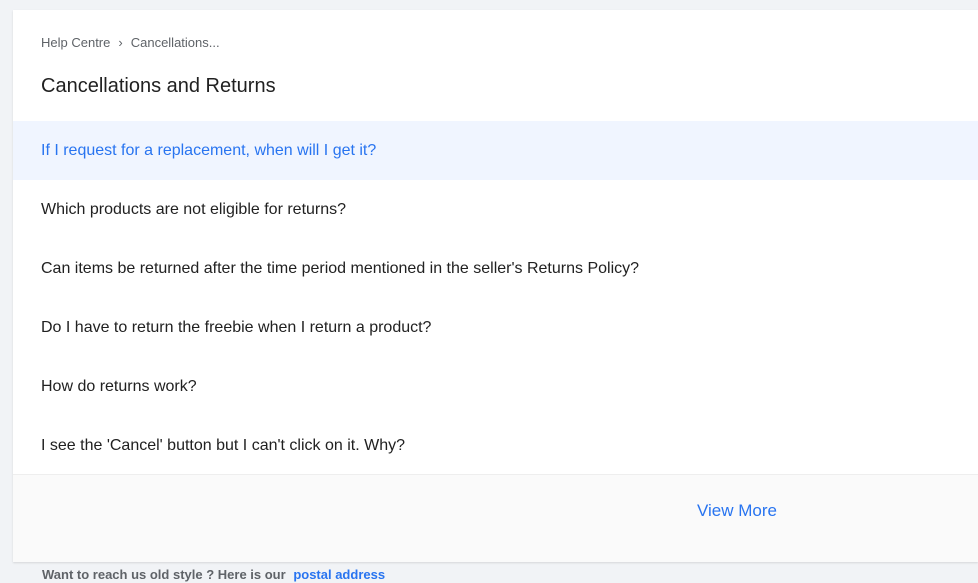 This screenshot has width=978, height=583. I want to click on chevron-right-icon: ›, so click(120, 42).